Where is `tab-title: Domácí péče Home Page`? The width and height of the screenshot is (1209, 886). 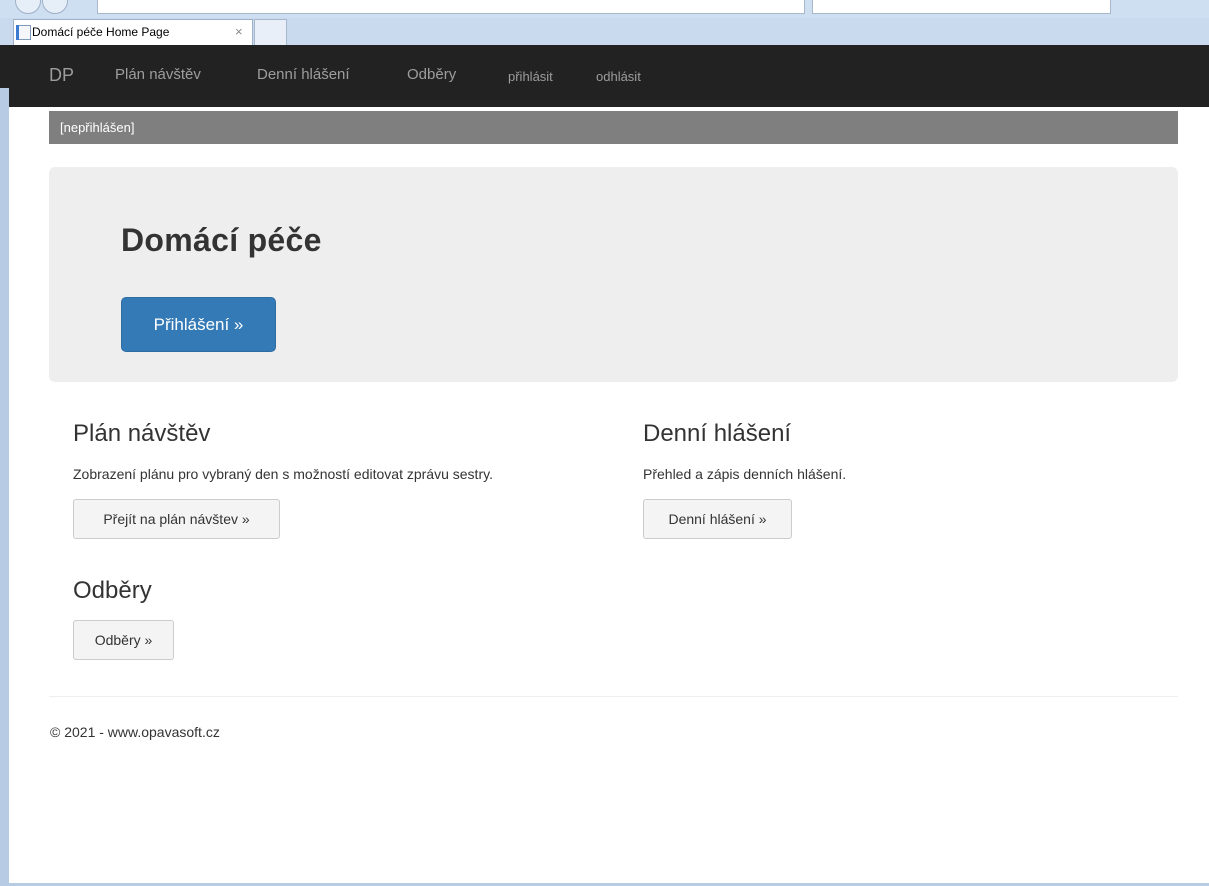 tab-title: Domácí péče Home Page is located at coordinates (101, 32).